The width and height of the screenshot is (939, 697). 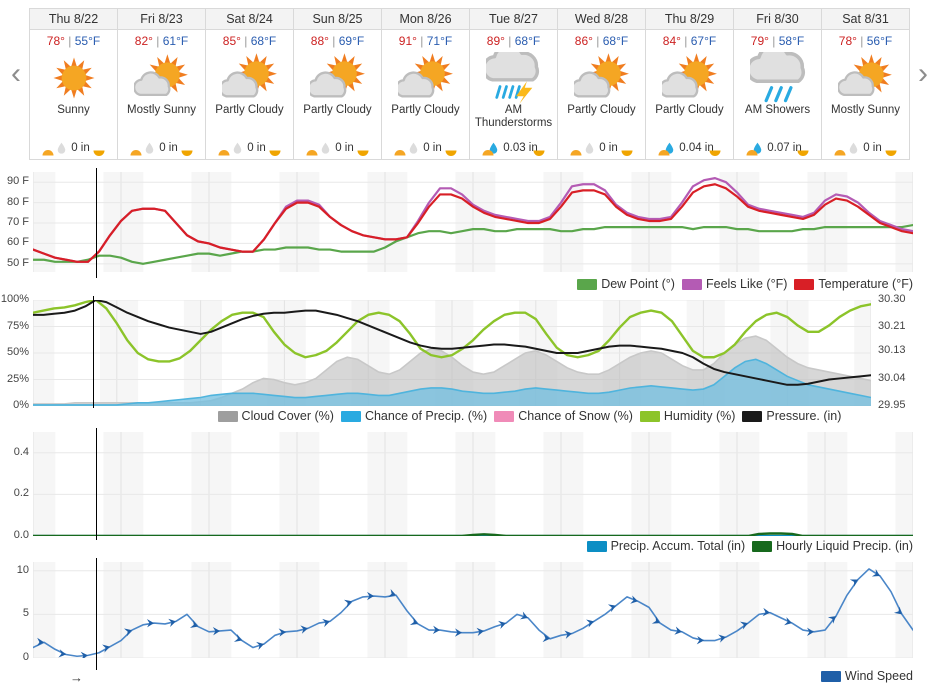 I want to click on wind-legend: Wind Speed, so click(x=806, y=676).